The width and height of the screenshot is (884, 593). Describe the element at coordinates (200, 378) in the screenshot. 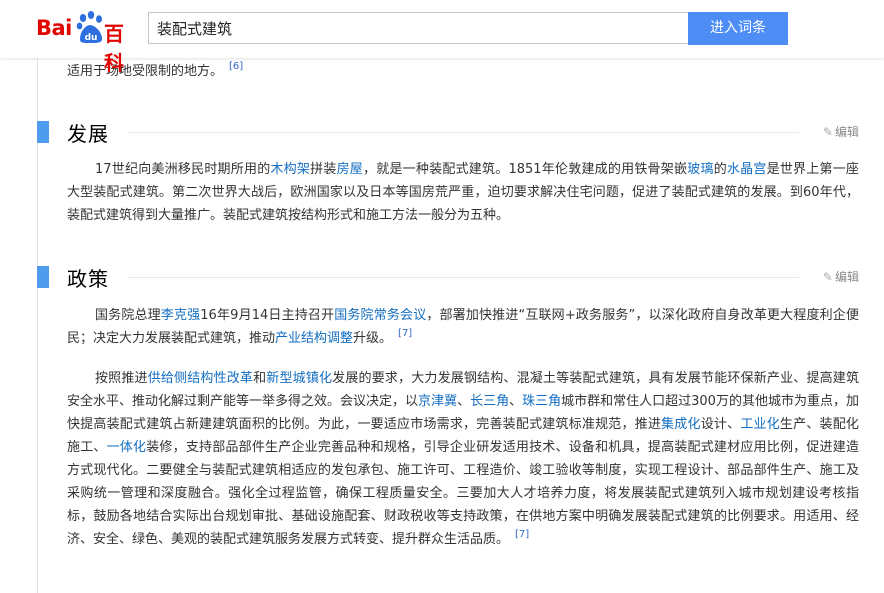

I see `inline-link: 供给侧结构性改革` at that location.